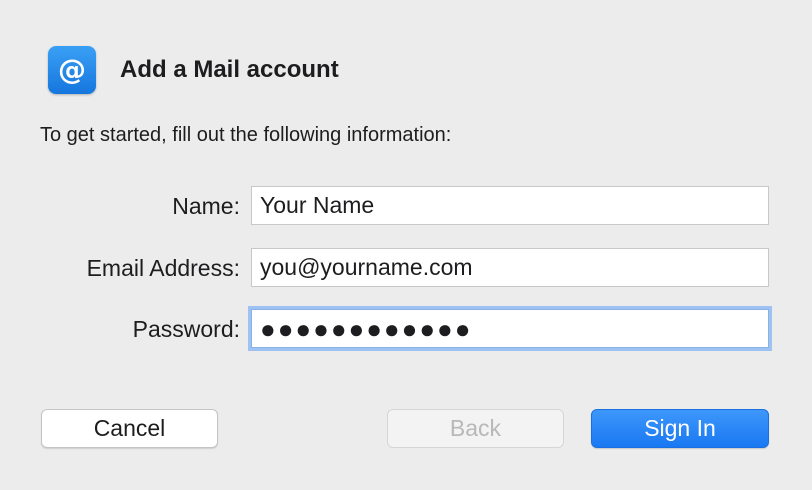  Describe the element at coordinates (510, 205) in the screenshot. I see `name-field: Your Name` at that location.